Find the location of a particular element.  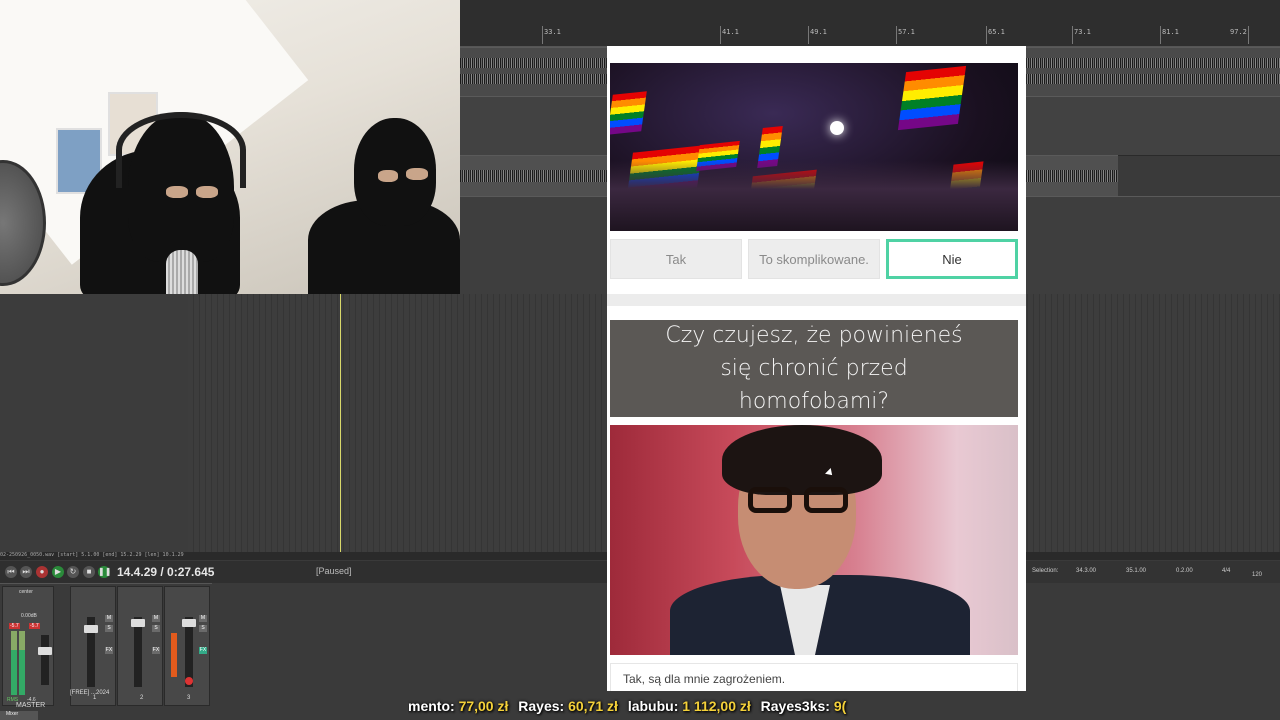

mixer-strip-2: M S FX 2 is located at coordinates (140, 646).